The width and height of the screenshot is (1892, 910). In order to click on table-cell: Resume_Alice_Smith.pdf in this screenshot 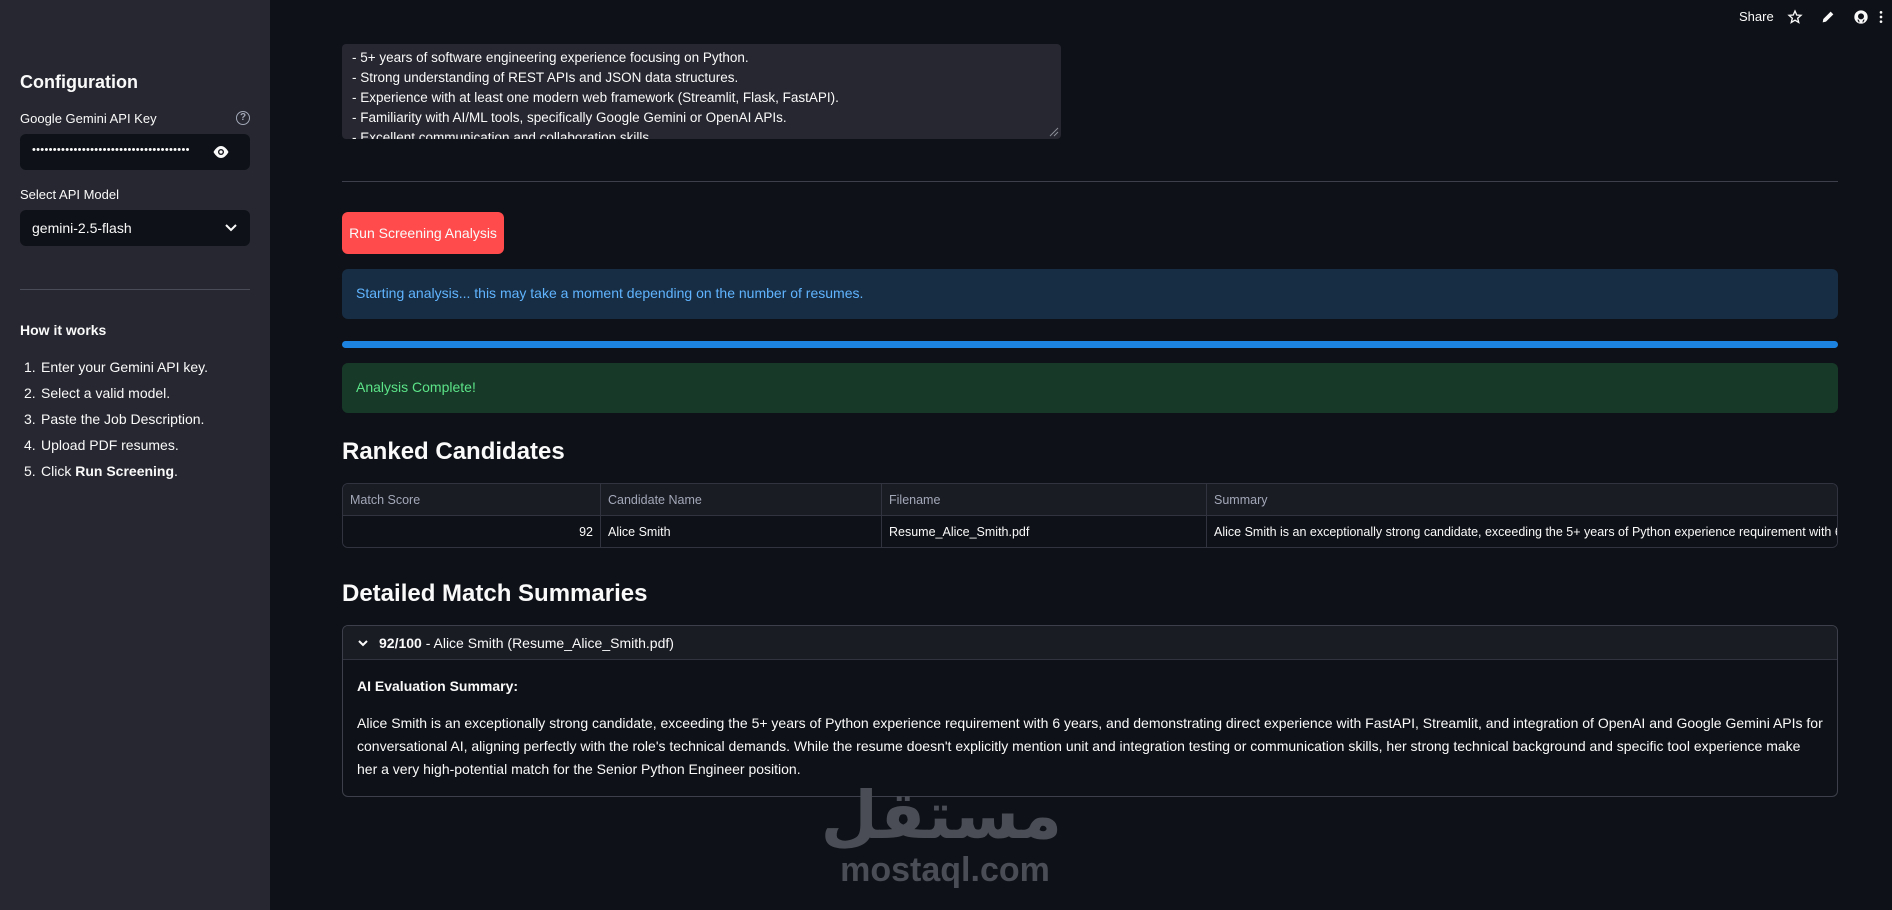, I will do `click(1044, 531)`.